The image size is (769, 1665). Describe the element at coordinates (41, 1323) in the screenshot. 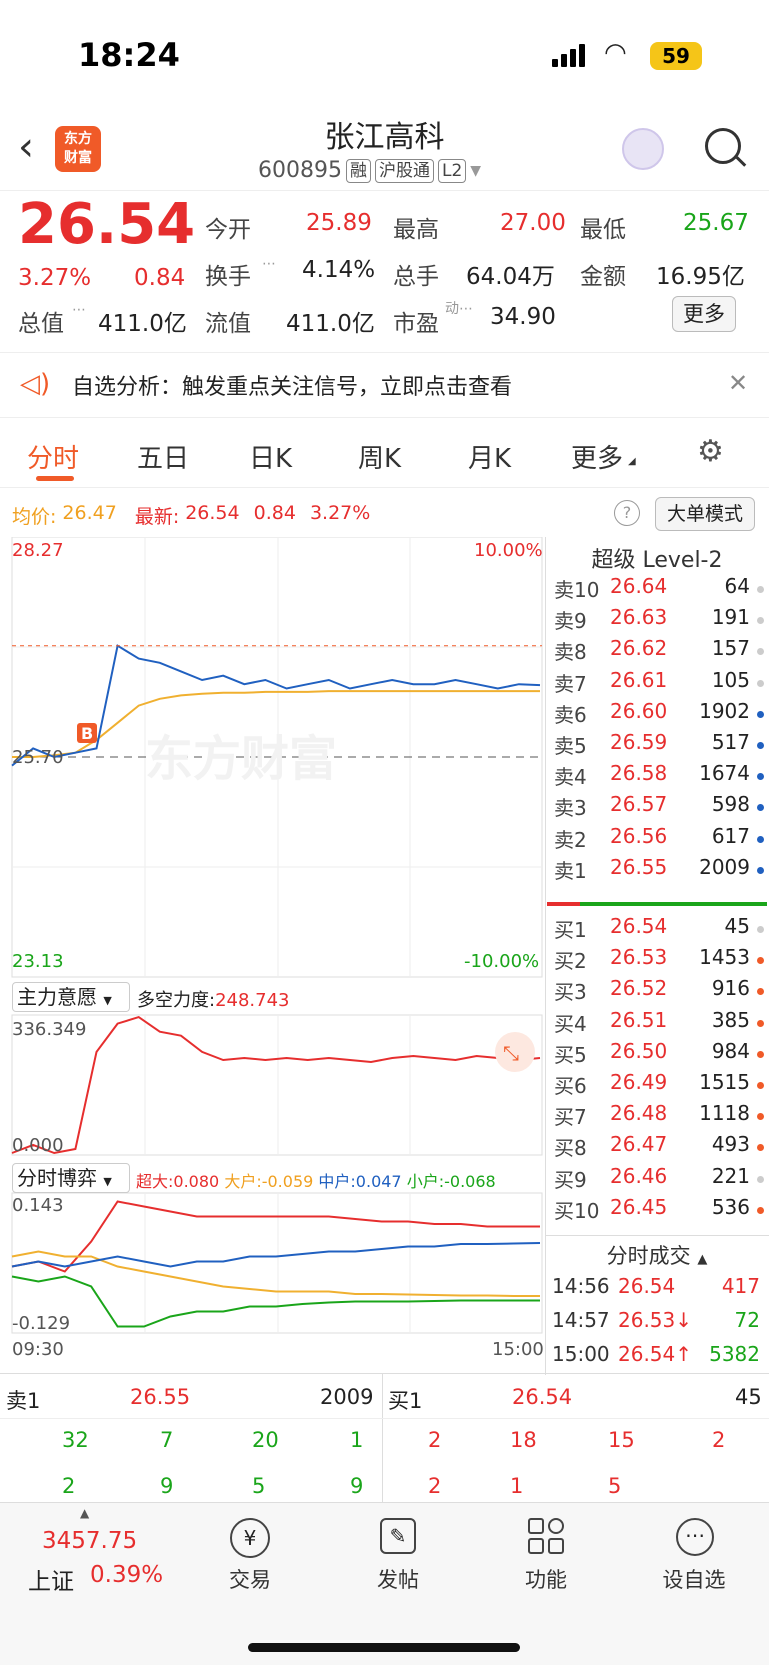

I see `flow-y-bottom: -0.129` at that location.